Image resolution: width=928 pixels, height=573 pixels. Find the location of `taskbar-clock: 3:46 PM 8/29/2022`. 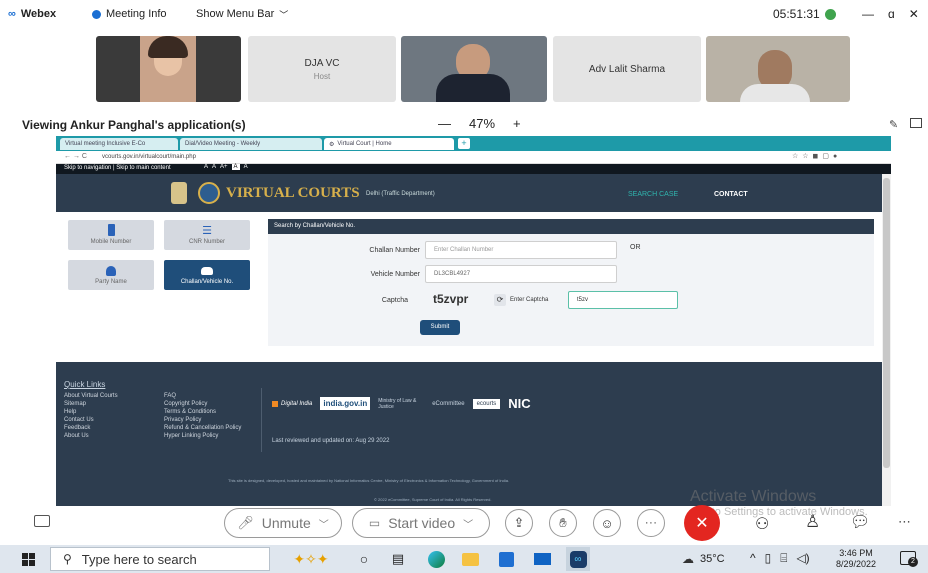

taskbar-clock: 3:46 PM 8/29/2022 is located at coordinates (856, 559).